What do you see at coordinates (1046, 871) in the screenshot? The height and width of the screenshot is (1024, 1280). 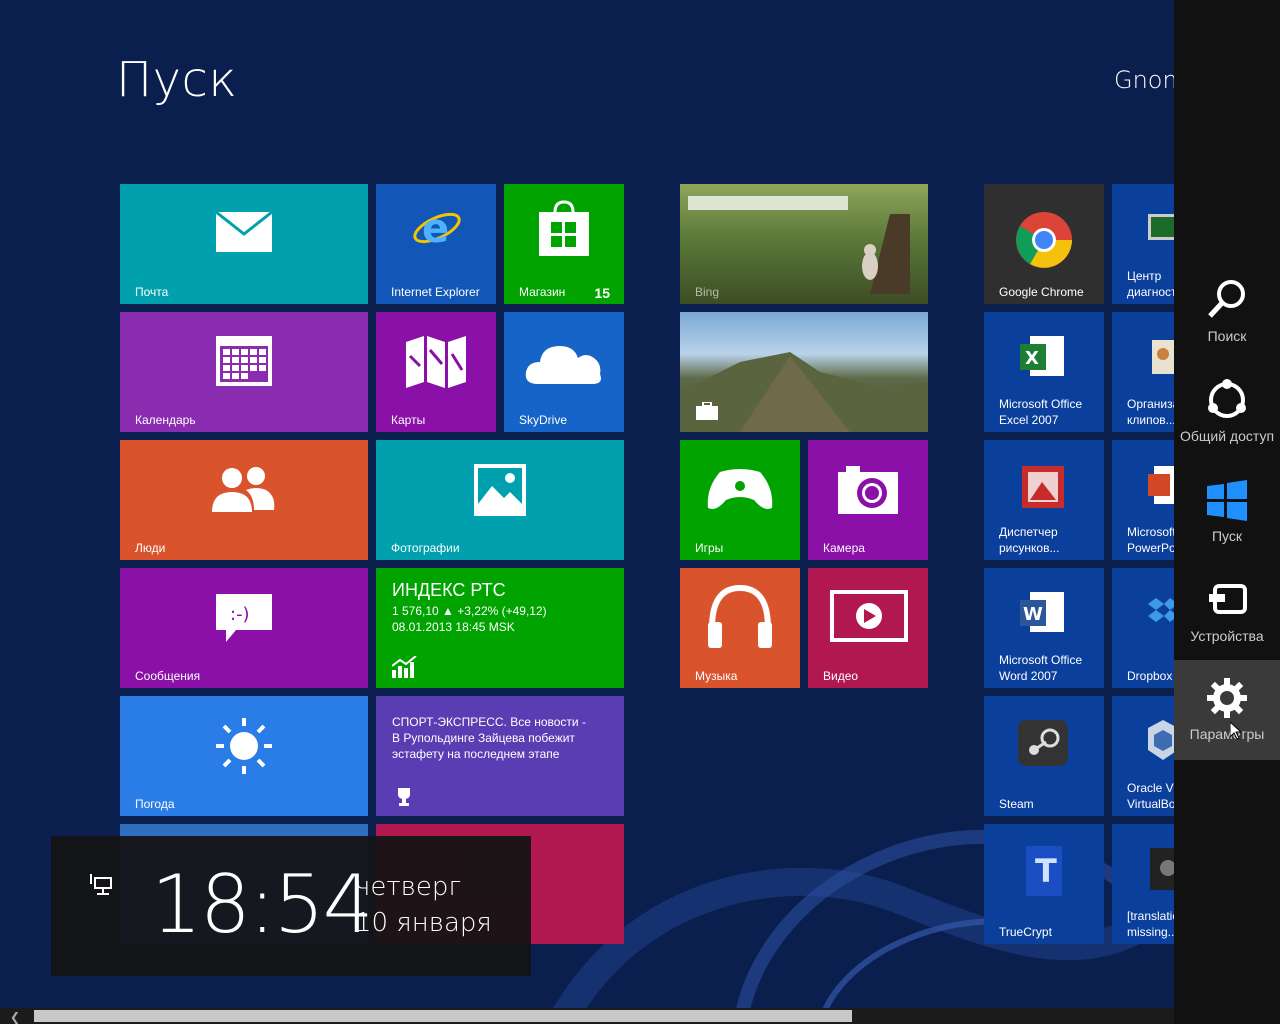 I see `svg-text: T` at bounding box center [1046, 871].